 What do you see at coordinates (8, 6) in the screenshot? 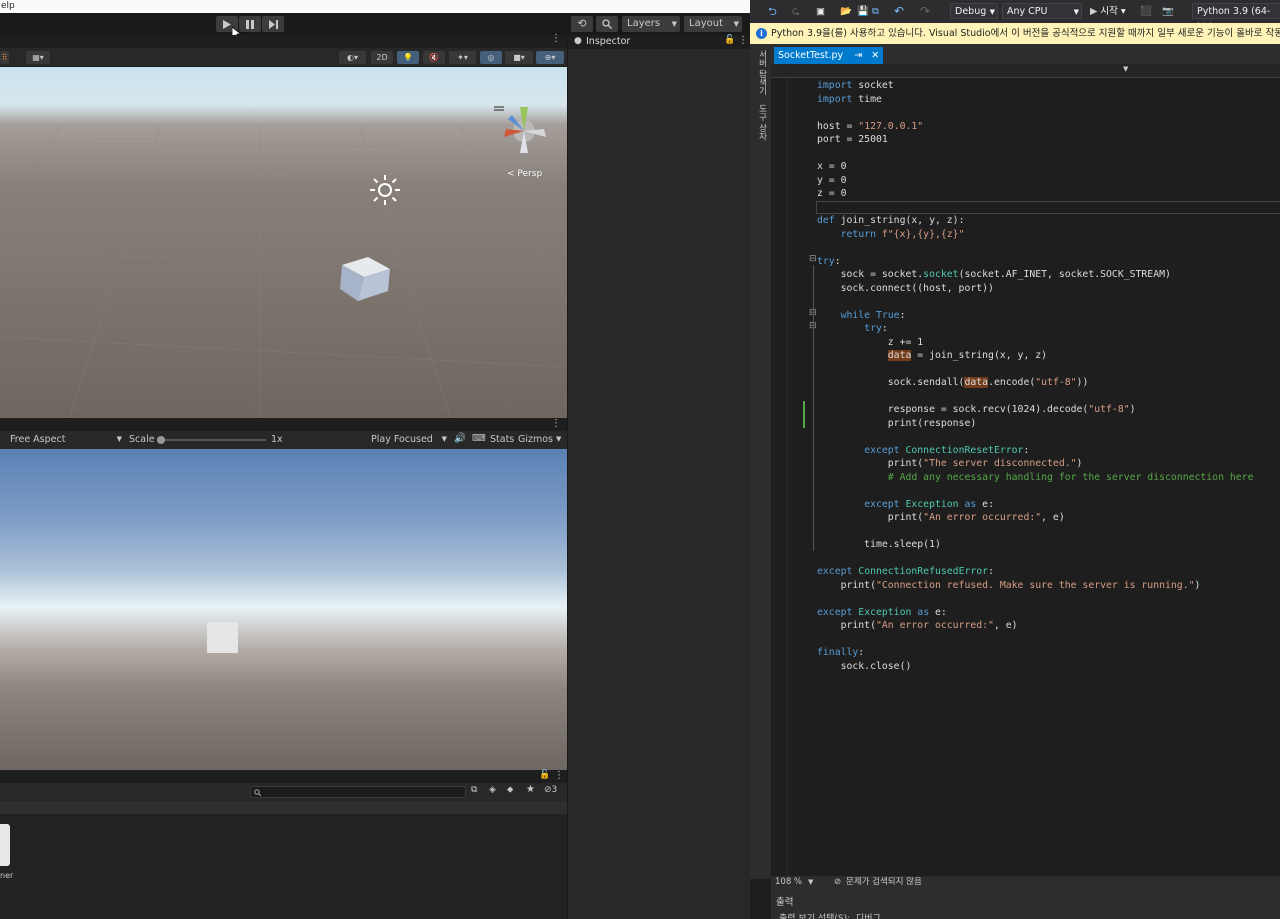
I see `menu-help: elp` at bounding box center [8, 6].